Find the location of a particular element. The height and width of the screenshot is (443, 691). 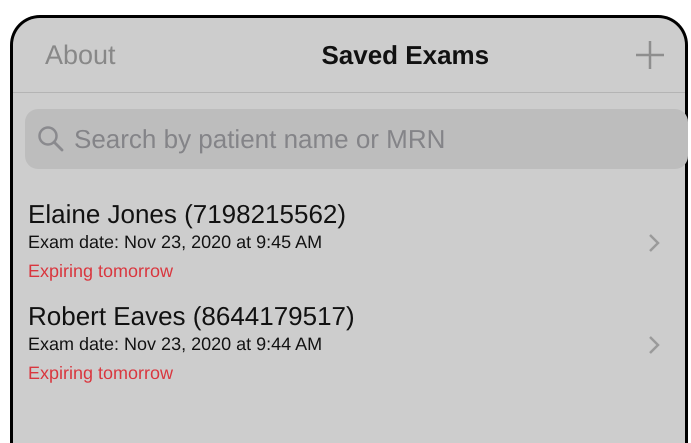

screen-title: Saved Exams is located at coordinates (405, 55).